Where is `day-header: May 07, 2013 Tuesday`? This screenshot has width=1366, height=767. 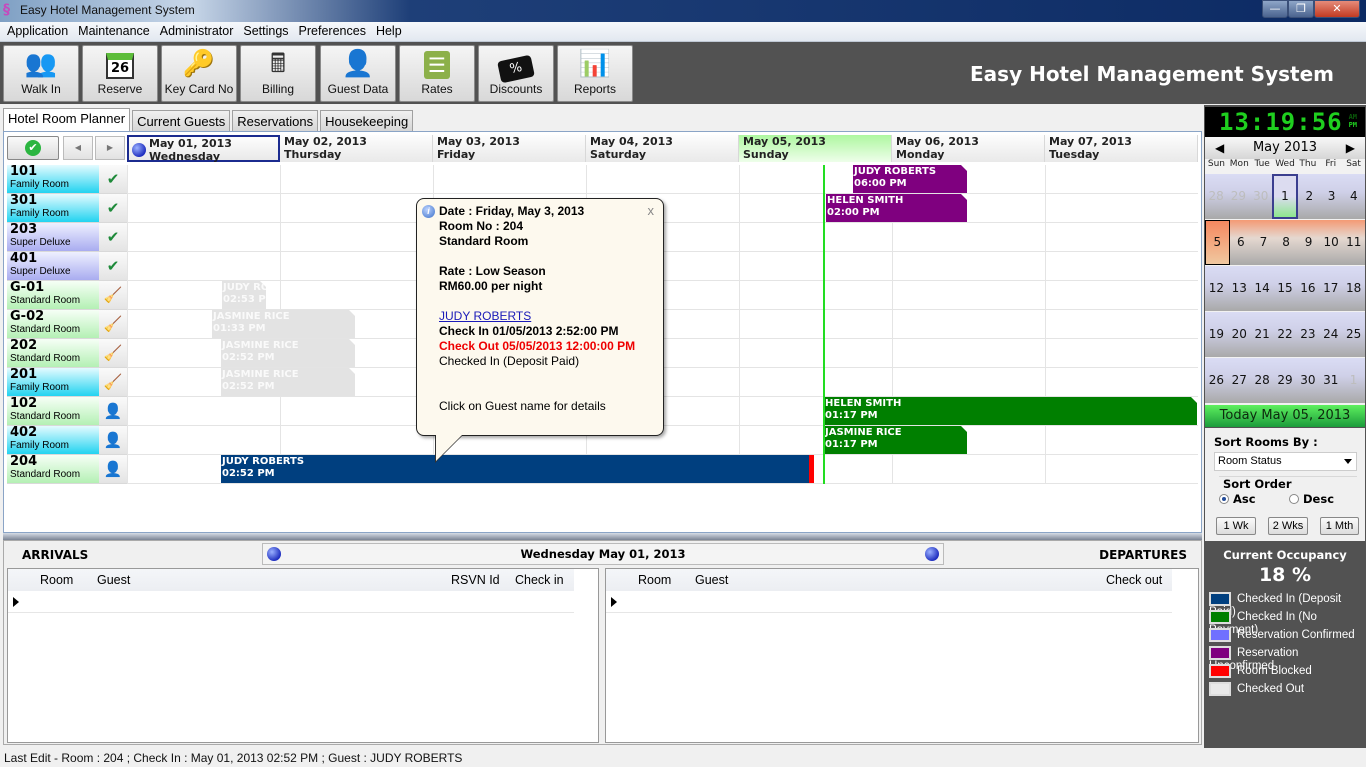
day-header: May 07, 2013 Tuesday is located at coordinates (1121, 148).